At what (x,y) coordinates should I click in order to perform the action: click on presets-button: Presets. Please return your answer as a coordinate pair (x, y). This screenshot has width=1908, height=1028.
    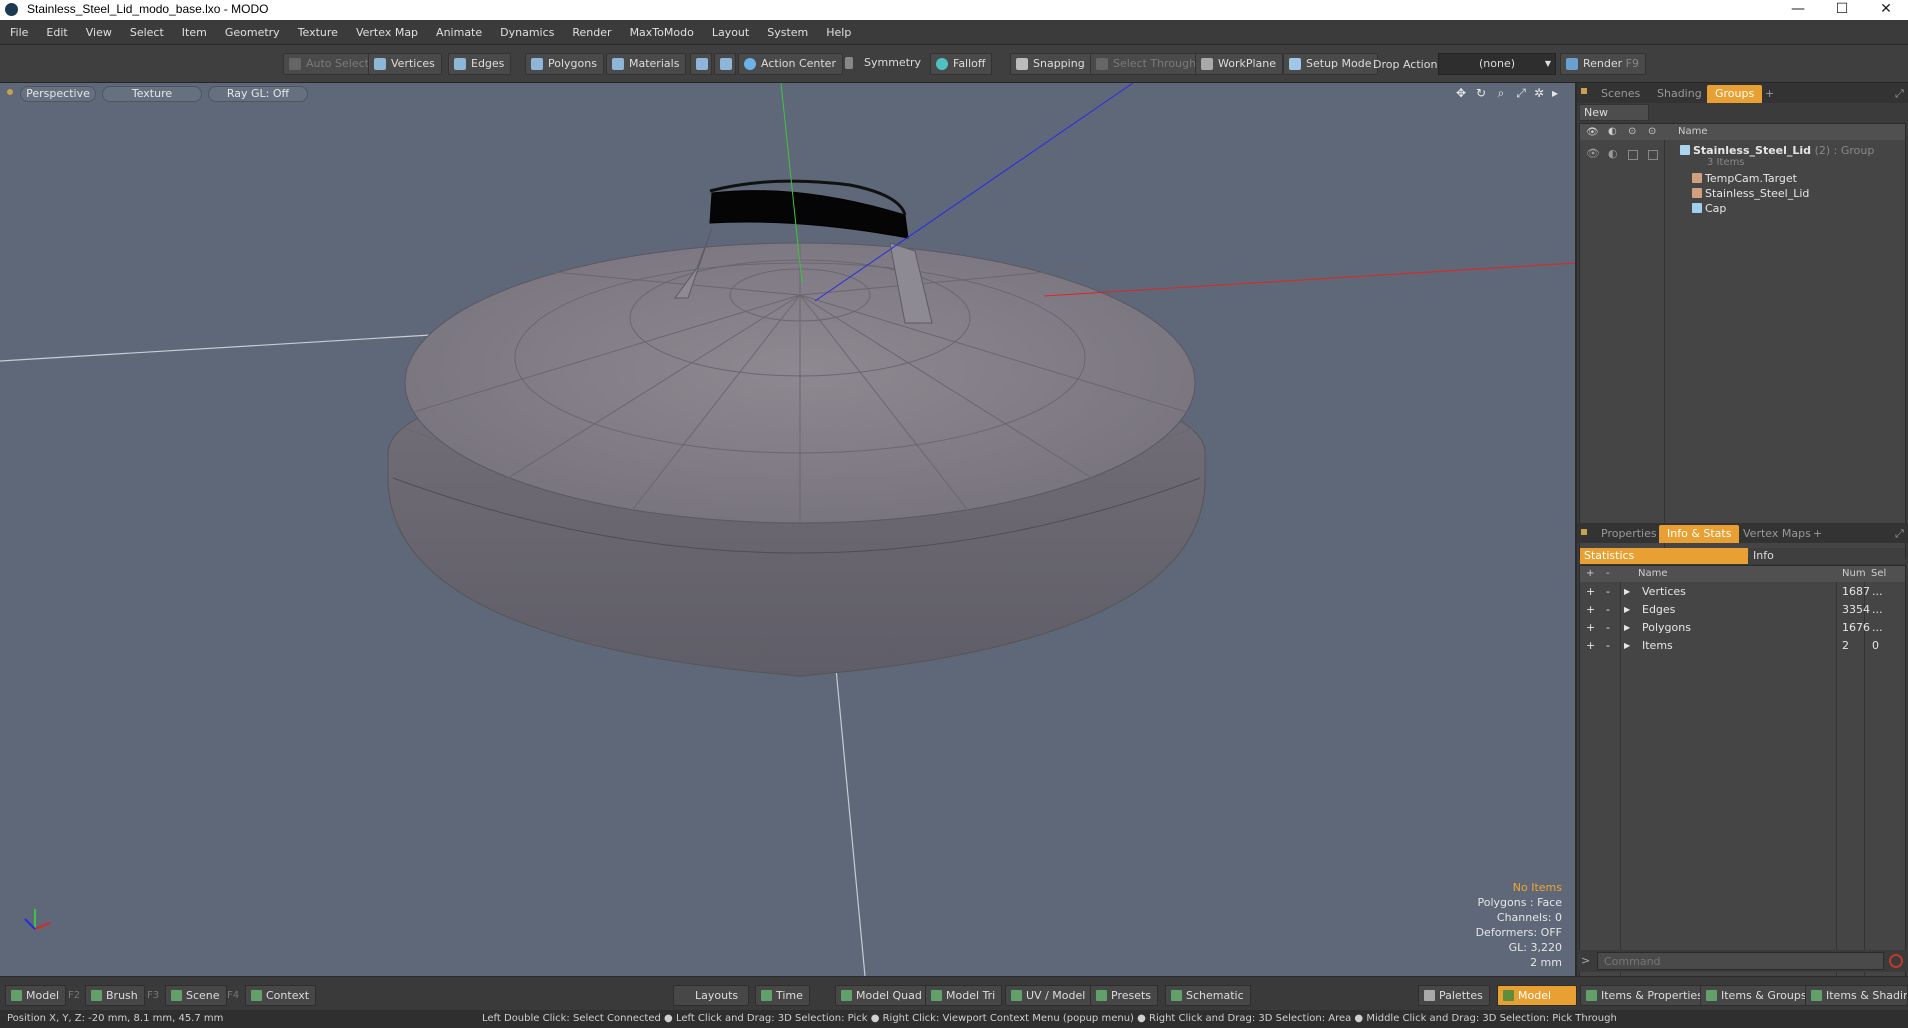
    Looking at the image, I should click on (1124, 995).